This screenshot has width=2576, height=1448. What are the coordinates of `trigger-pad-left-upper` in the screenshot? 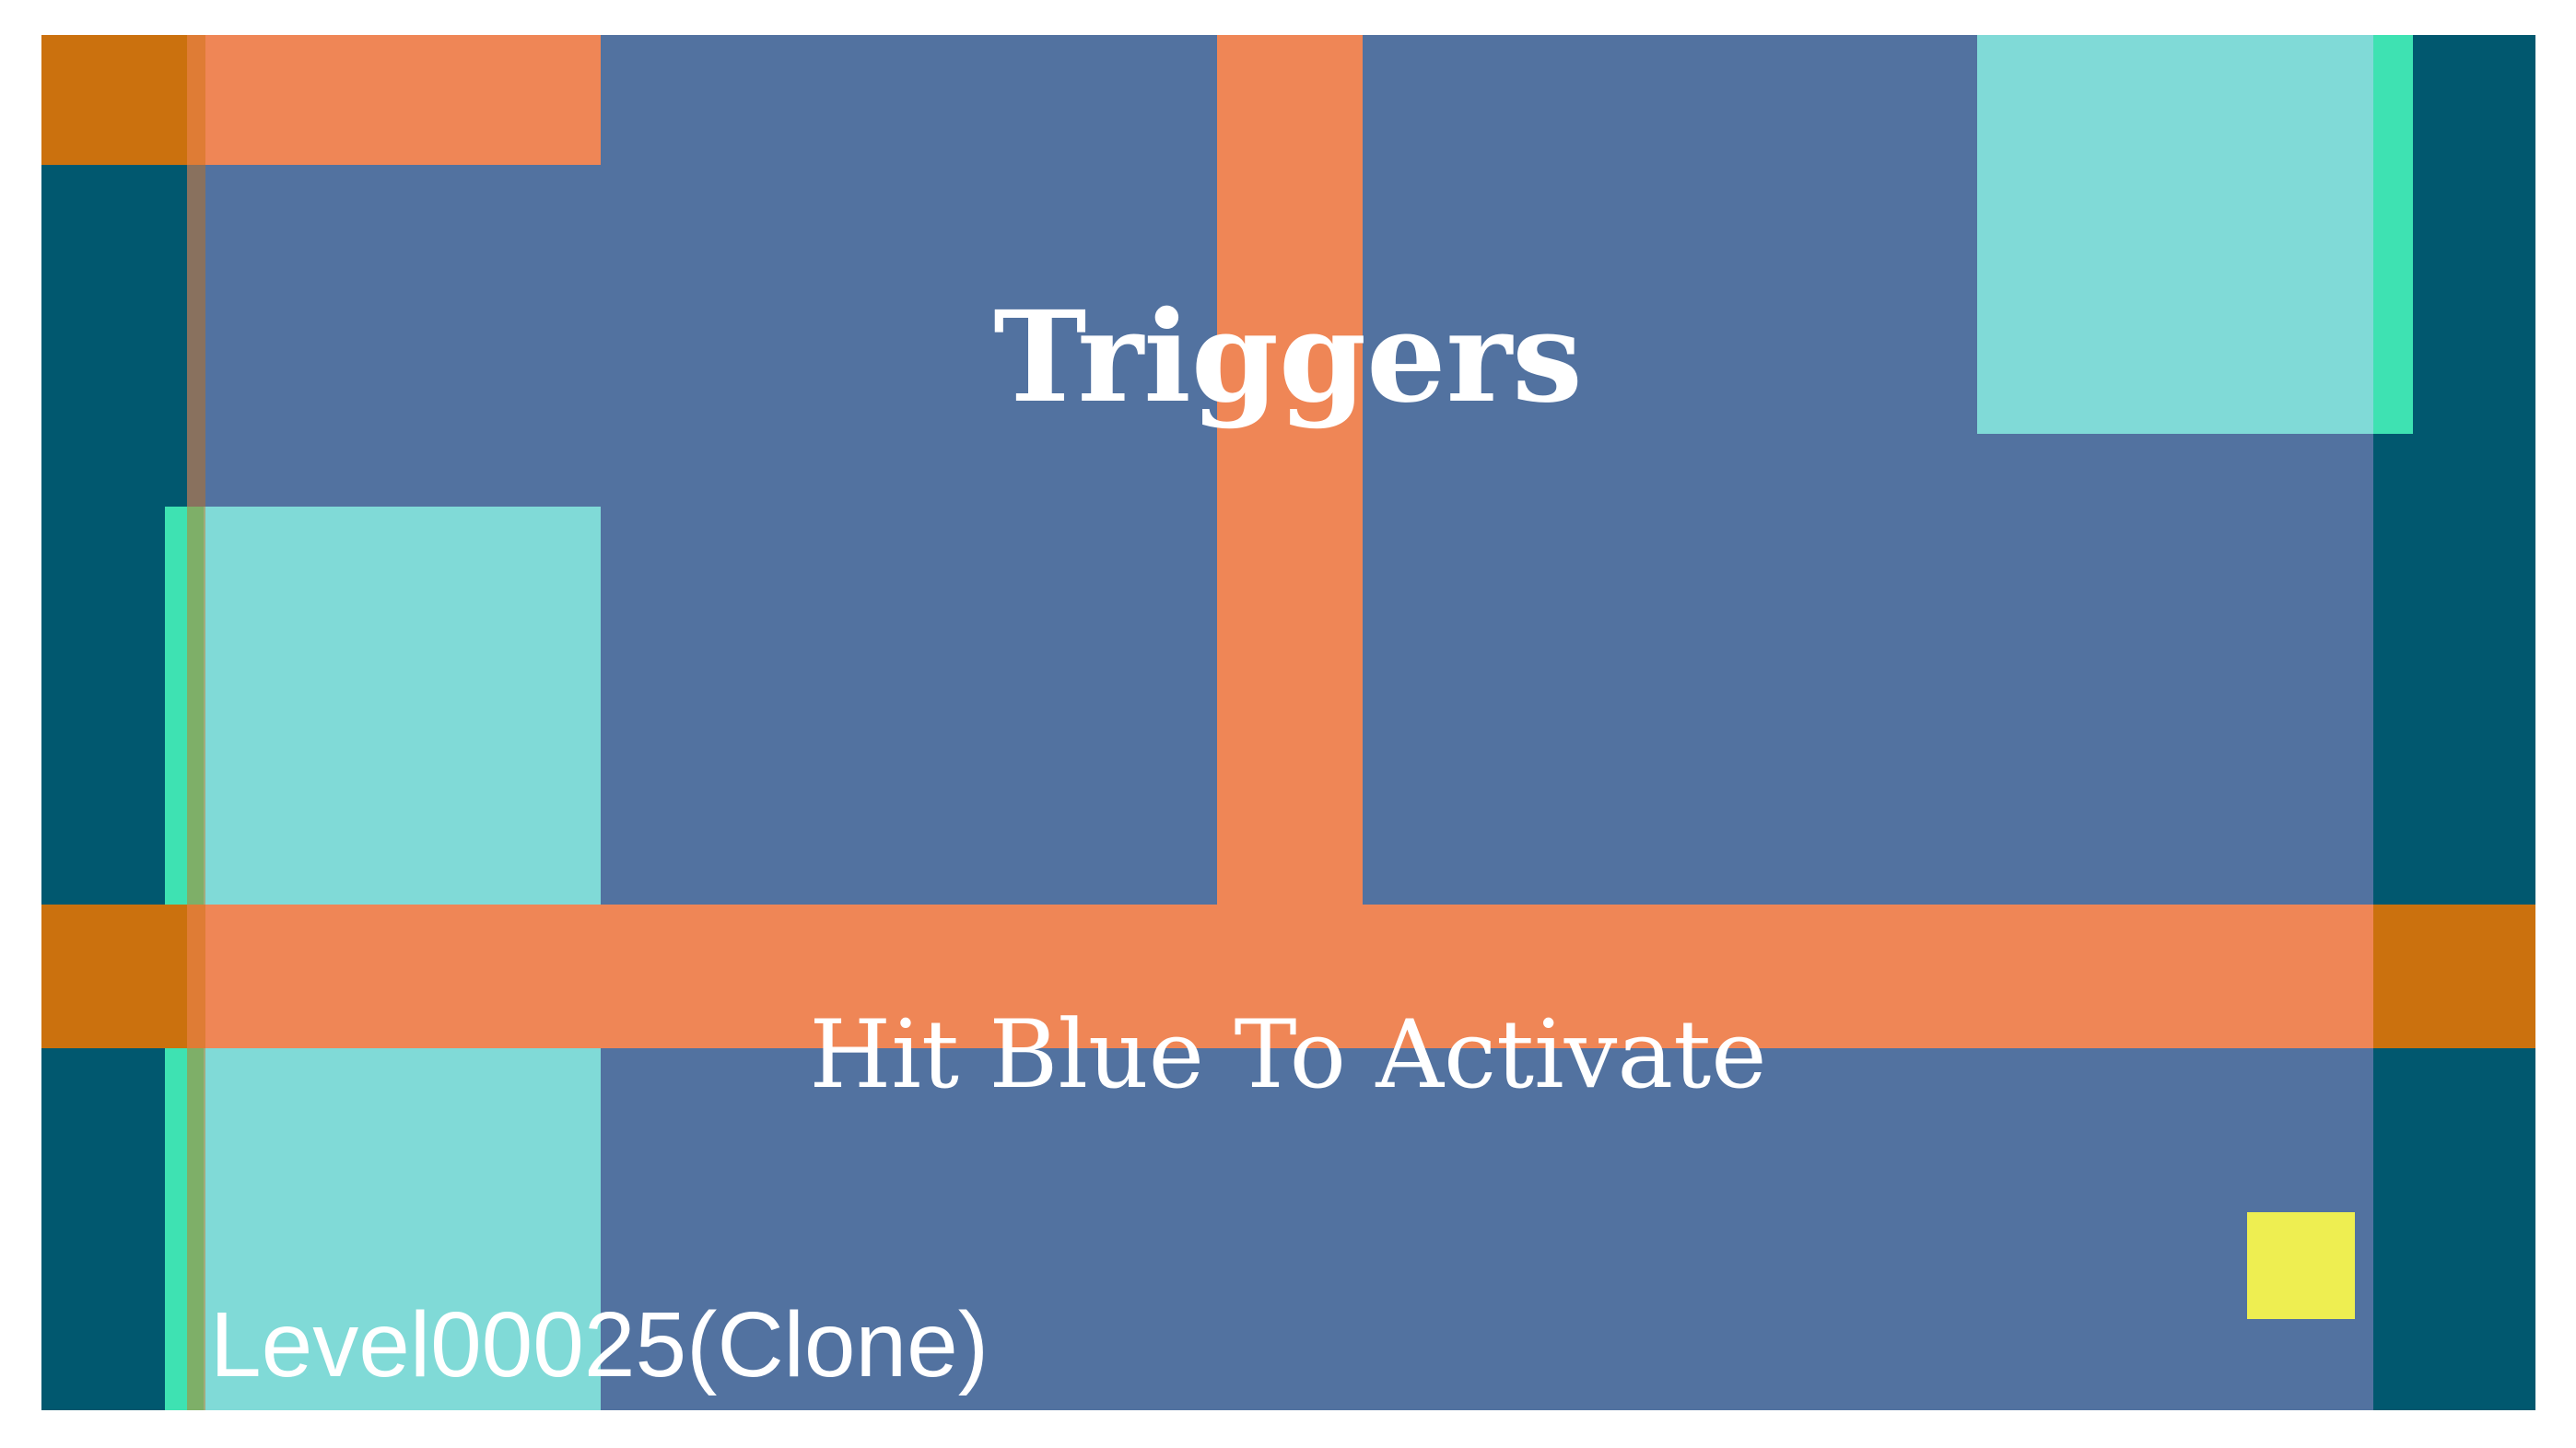 It's located at (383, 706).